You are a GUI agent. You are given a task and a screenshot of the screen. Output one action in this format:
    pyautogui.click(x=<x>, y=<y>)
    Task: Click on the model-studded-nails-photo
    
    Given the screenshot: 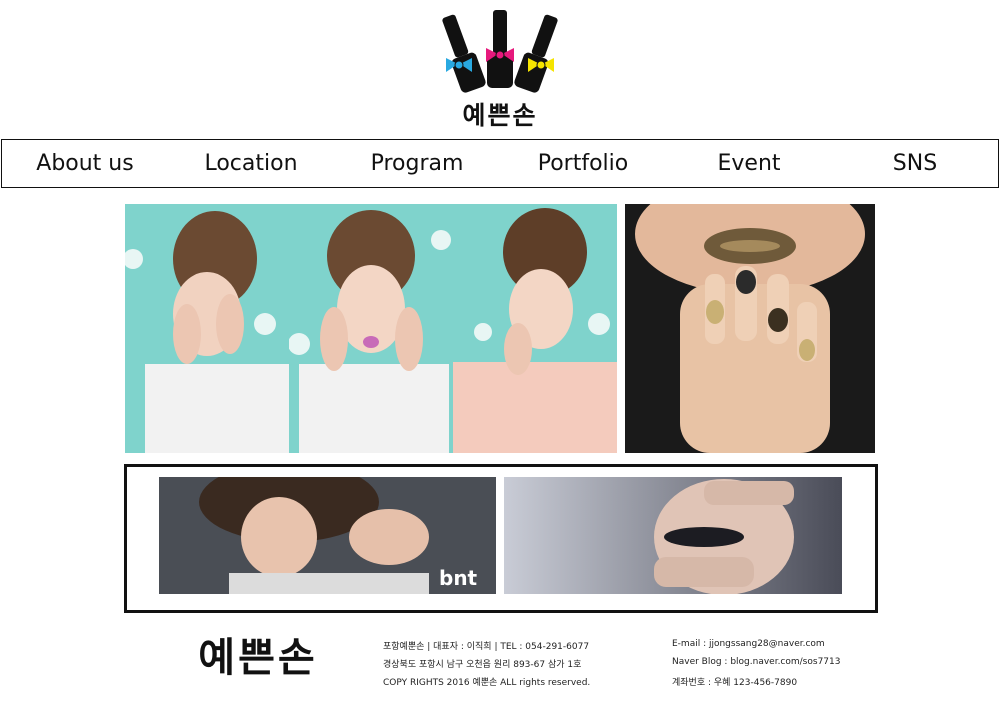 What is the action you would take?
    pyautogui.click(x=673, y=535)
    